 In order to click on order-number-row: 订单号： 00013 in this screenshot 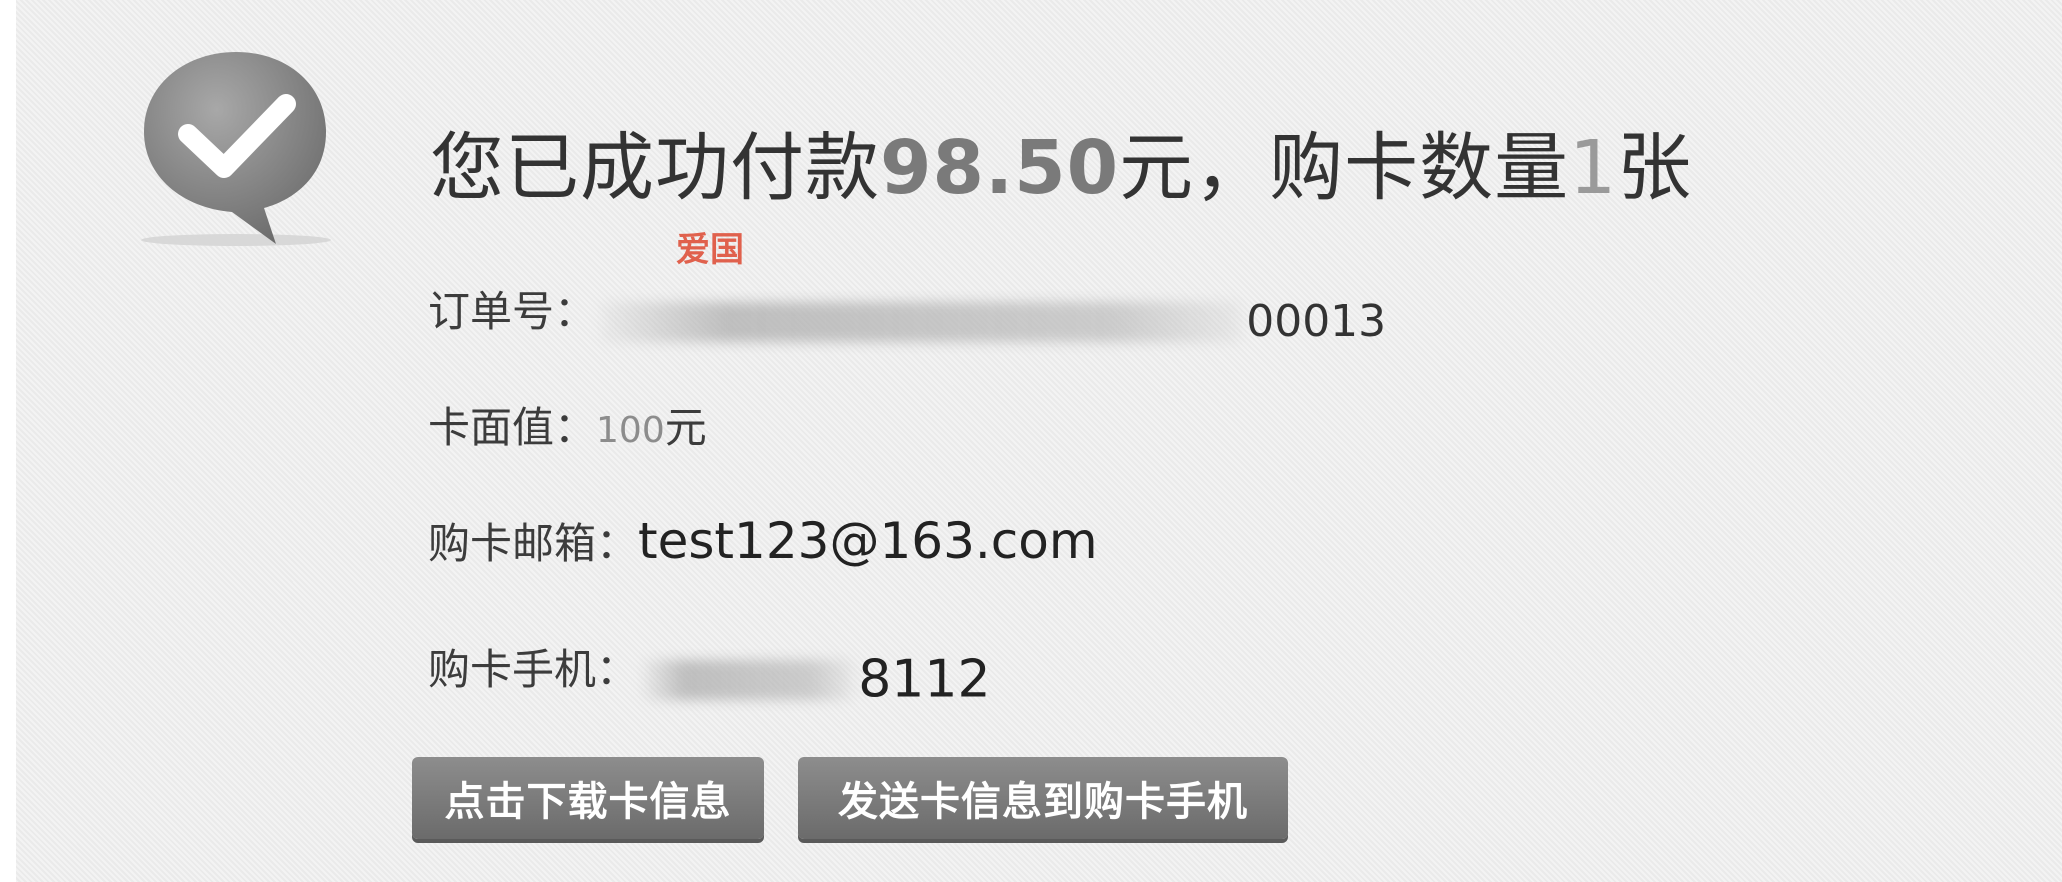, I will do `click(907, 312)`.